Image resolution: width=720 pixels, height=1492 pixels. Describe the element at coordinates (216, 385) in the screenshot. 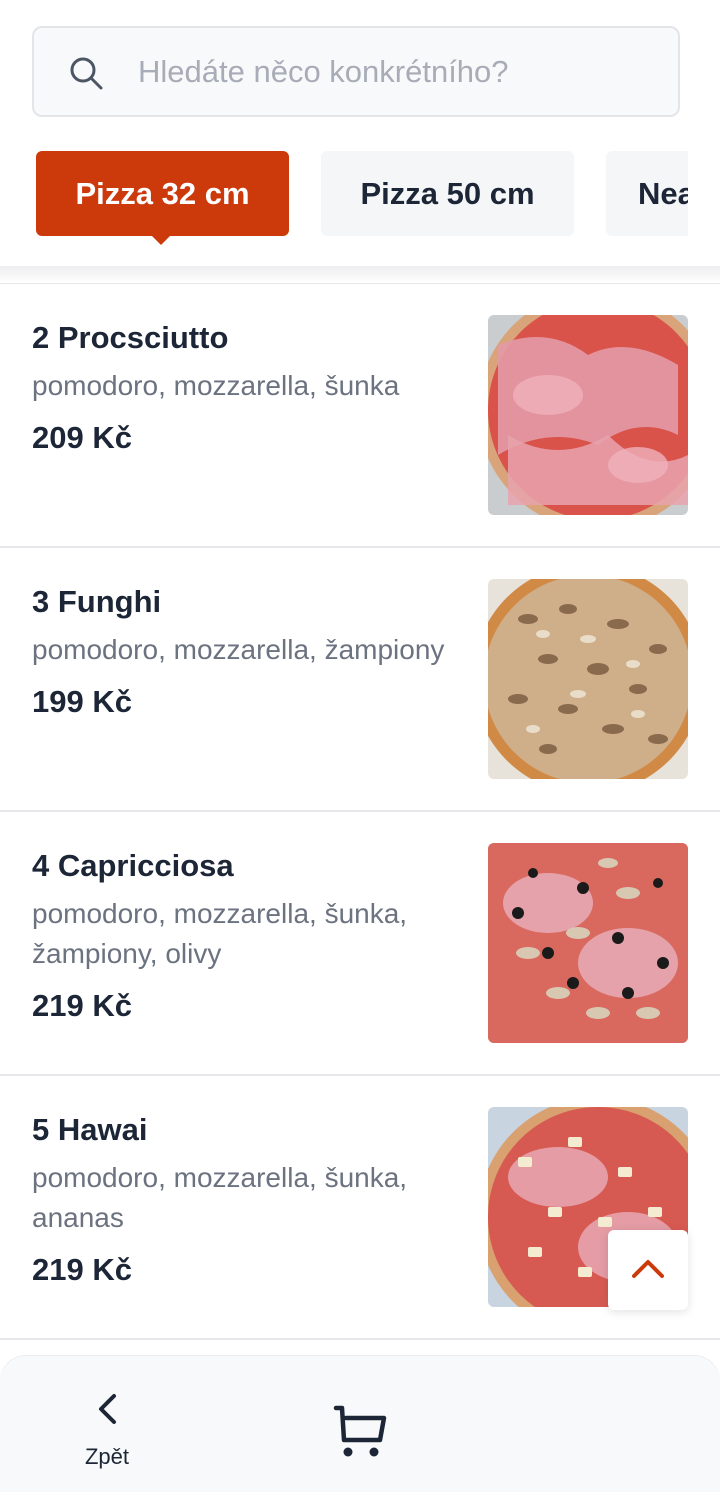

I see `item-description: pomodoro, mozzarella, šunka` at that location.